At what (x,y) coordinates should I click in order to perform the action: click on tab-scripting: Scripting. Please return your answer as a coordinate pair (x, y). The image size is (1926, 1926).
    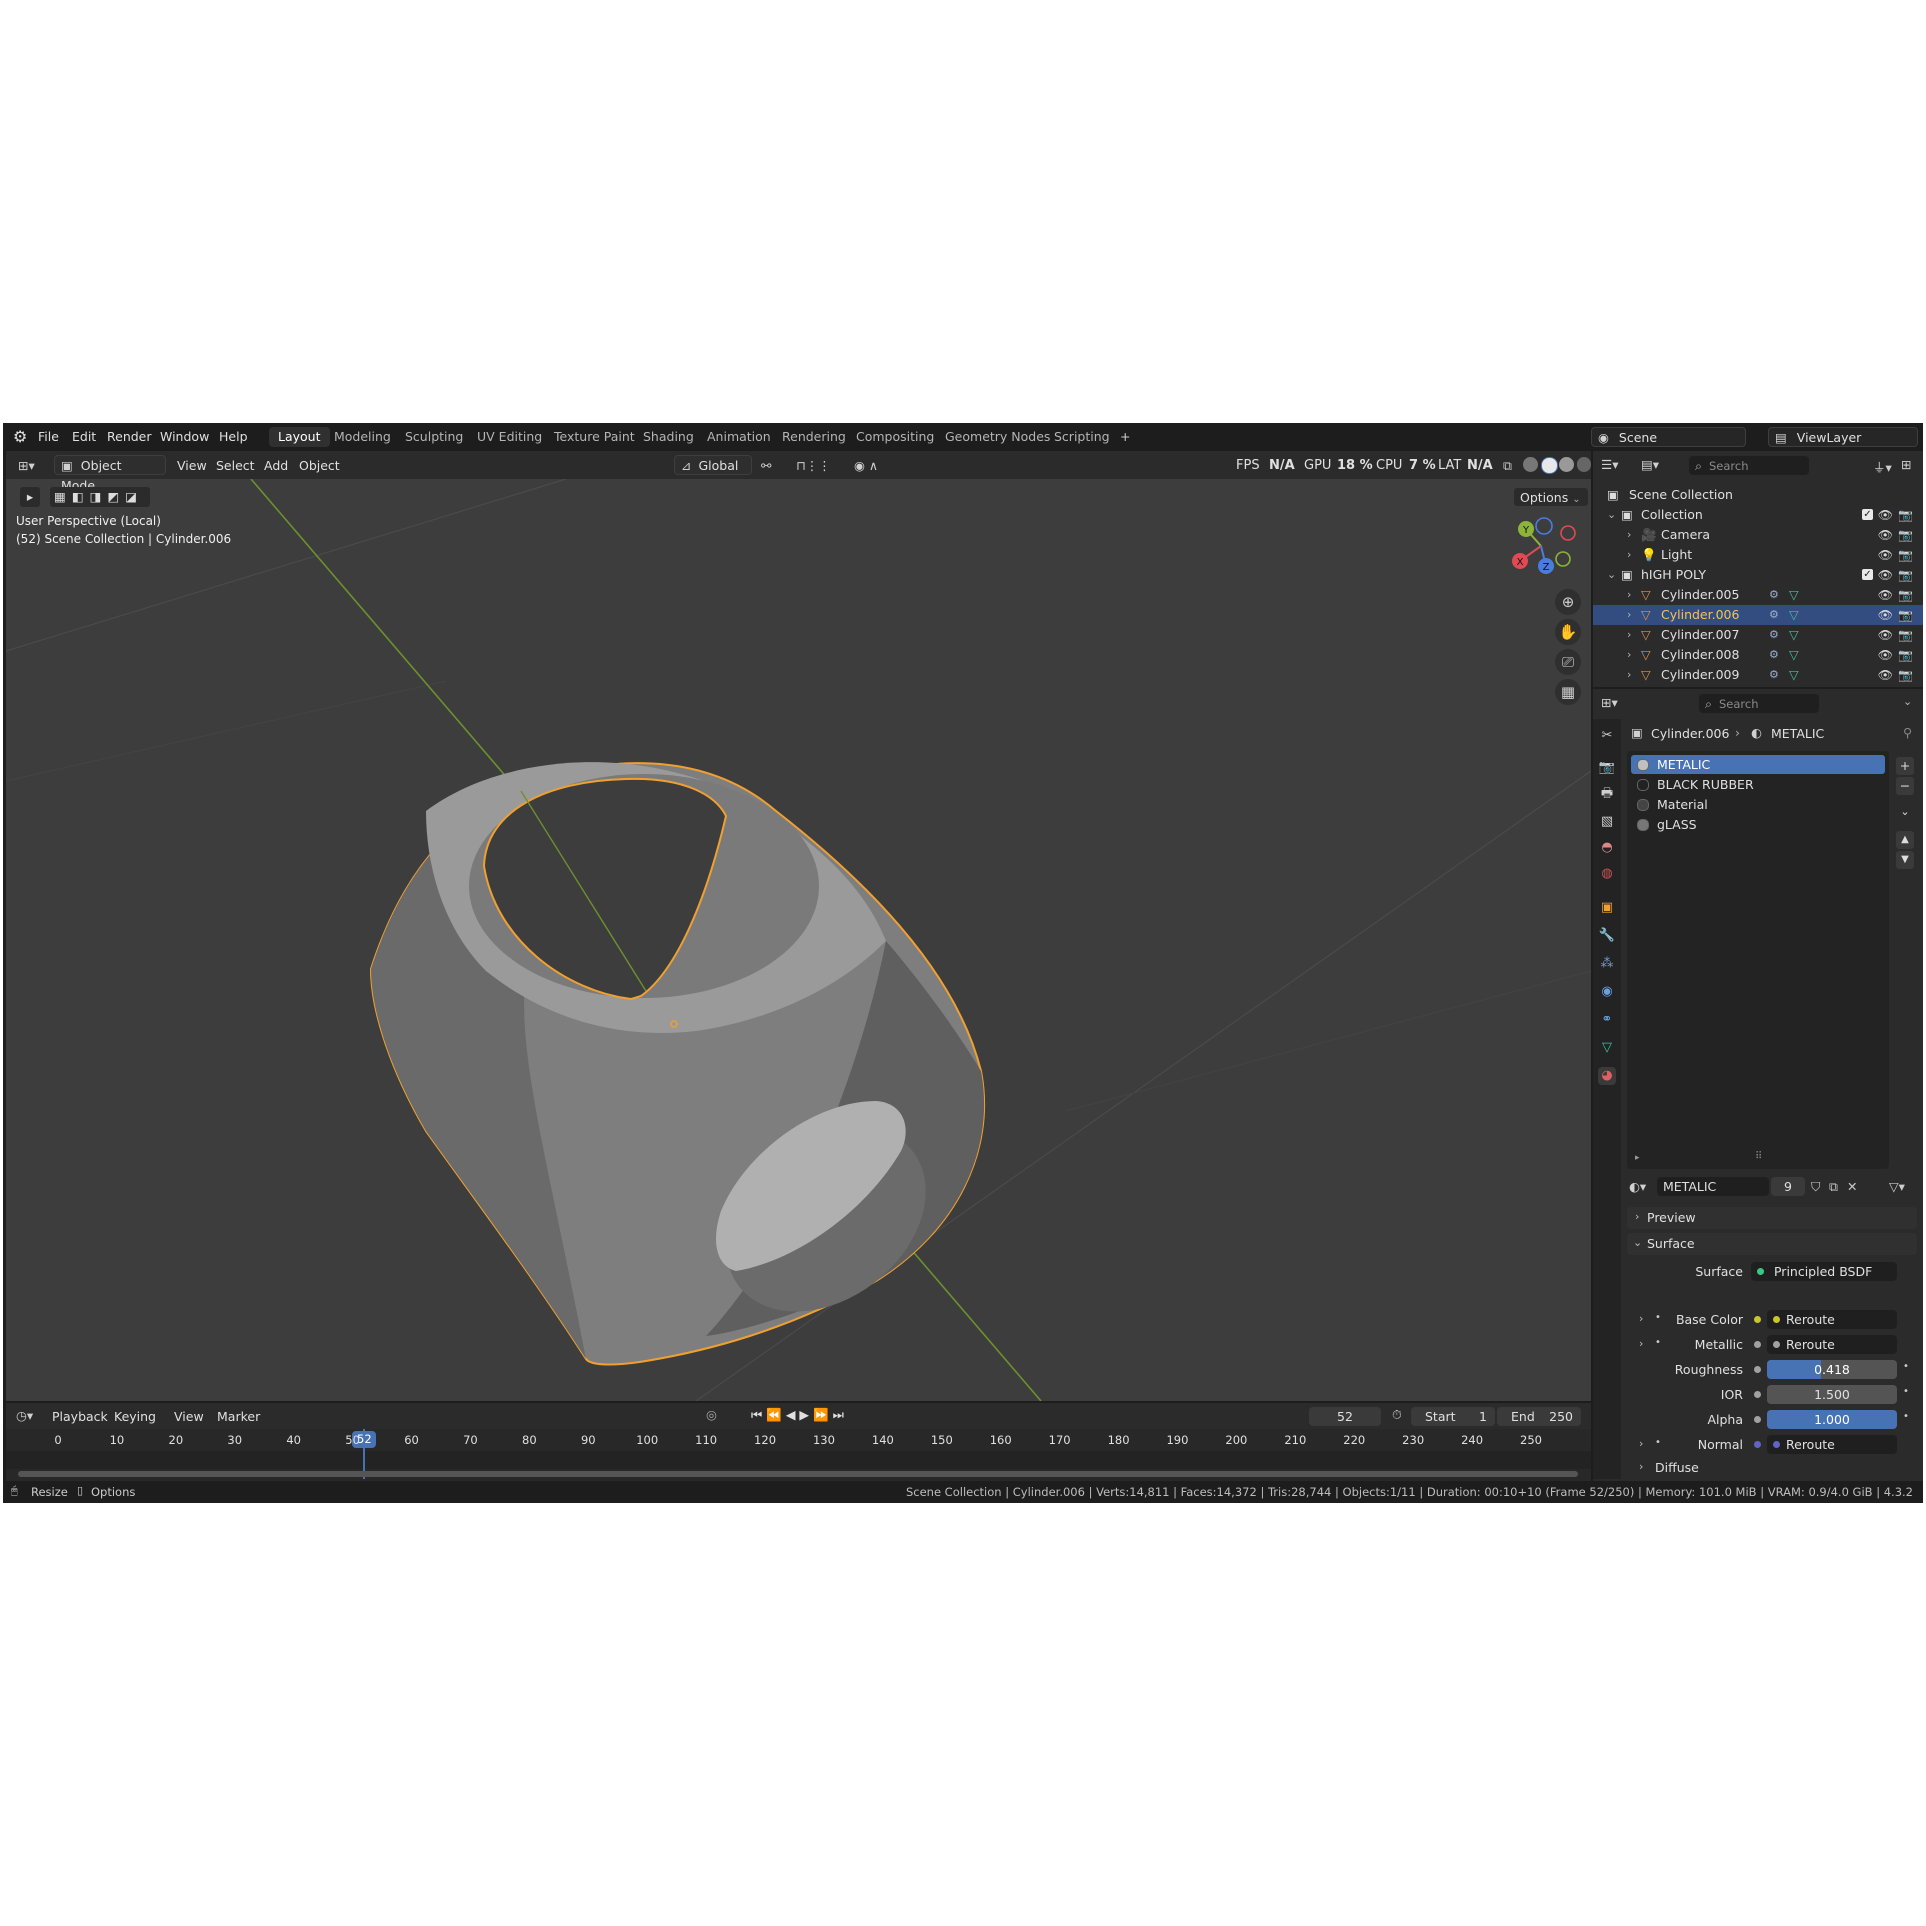
    Looking at the image, I should click on (1082, 437).